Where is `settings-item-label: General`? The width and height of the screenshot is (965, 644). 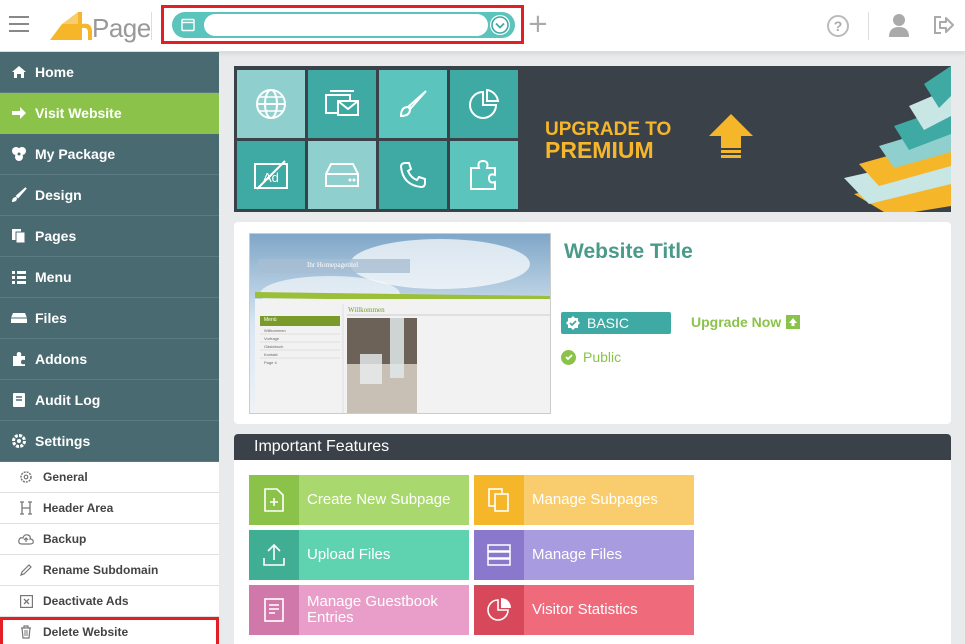 settings-item-label: General is located at coordinates (65, 477).